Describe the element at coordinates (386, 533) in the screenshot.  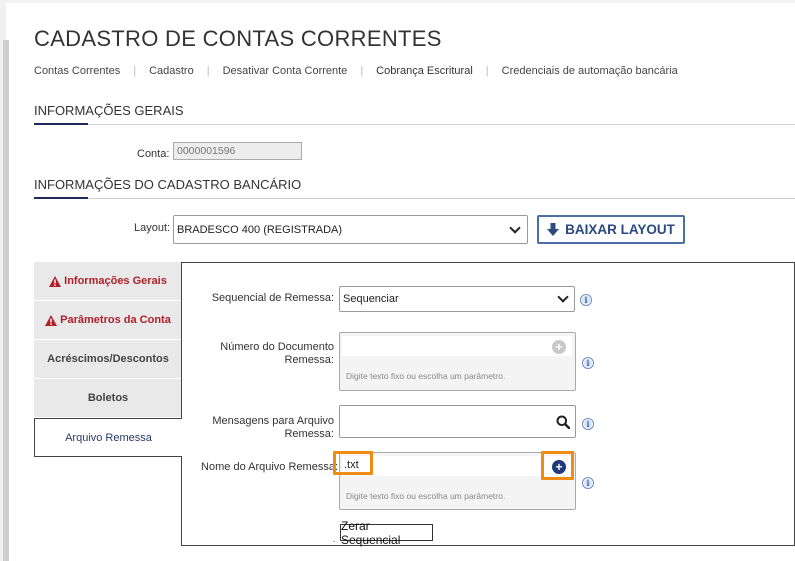
I see `zerar-sequencial-button: Zerar Sequencial` at that location.